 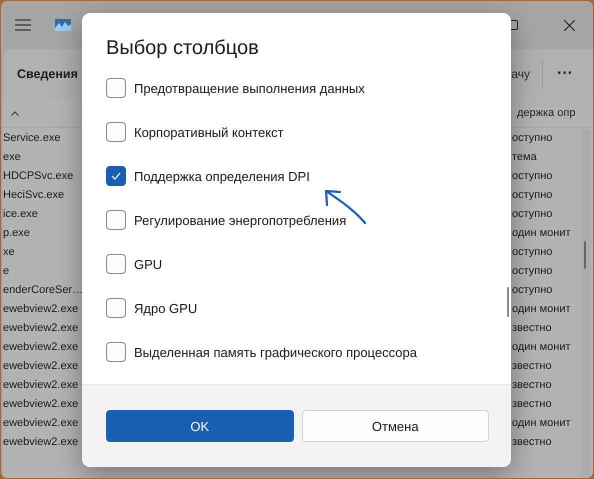 I want to click on check-icon, so click(x=116, y=176).